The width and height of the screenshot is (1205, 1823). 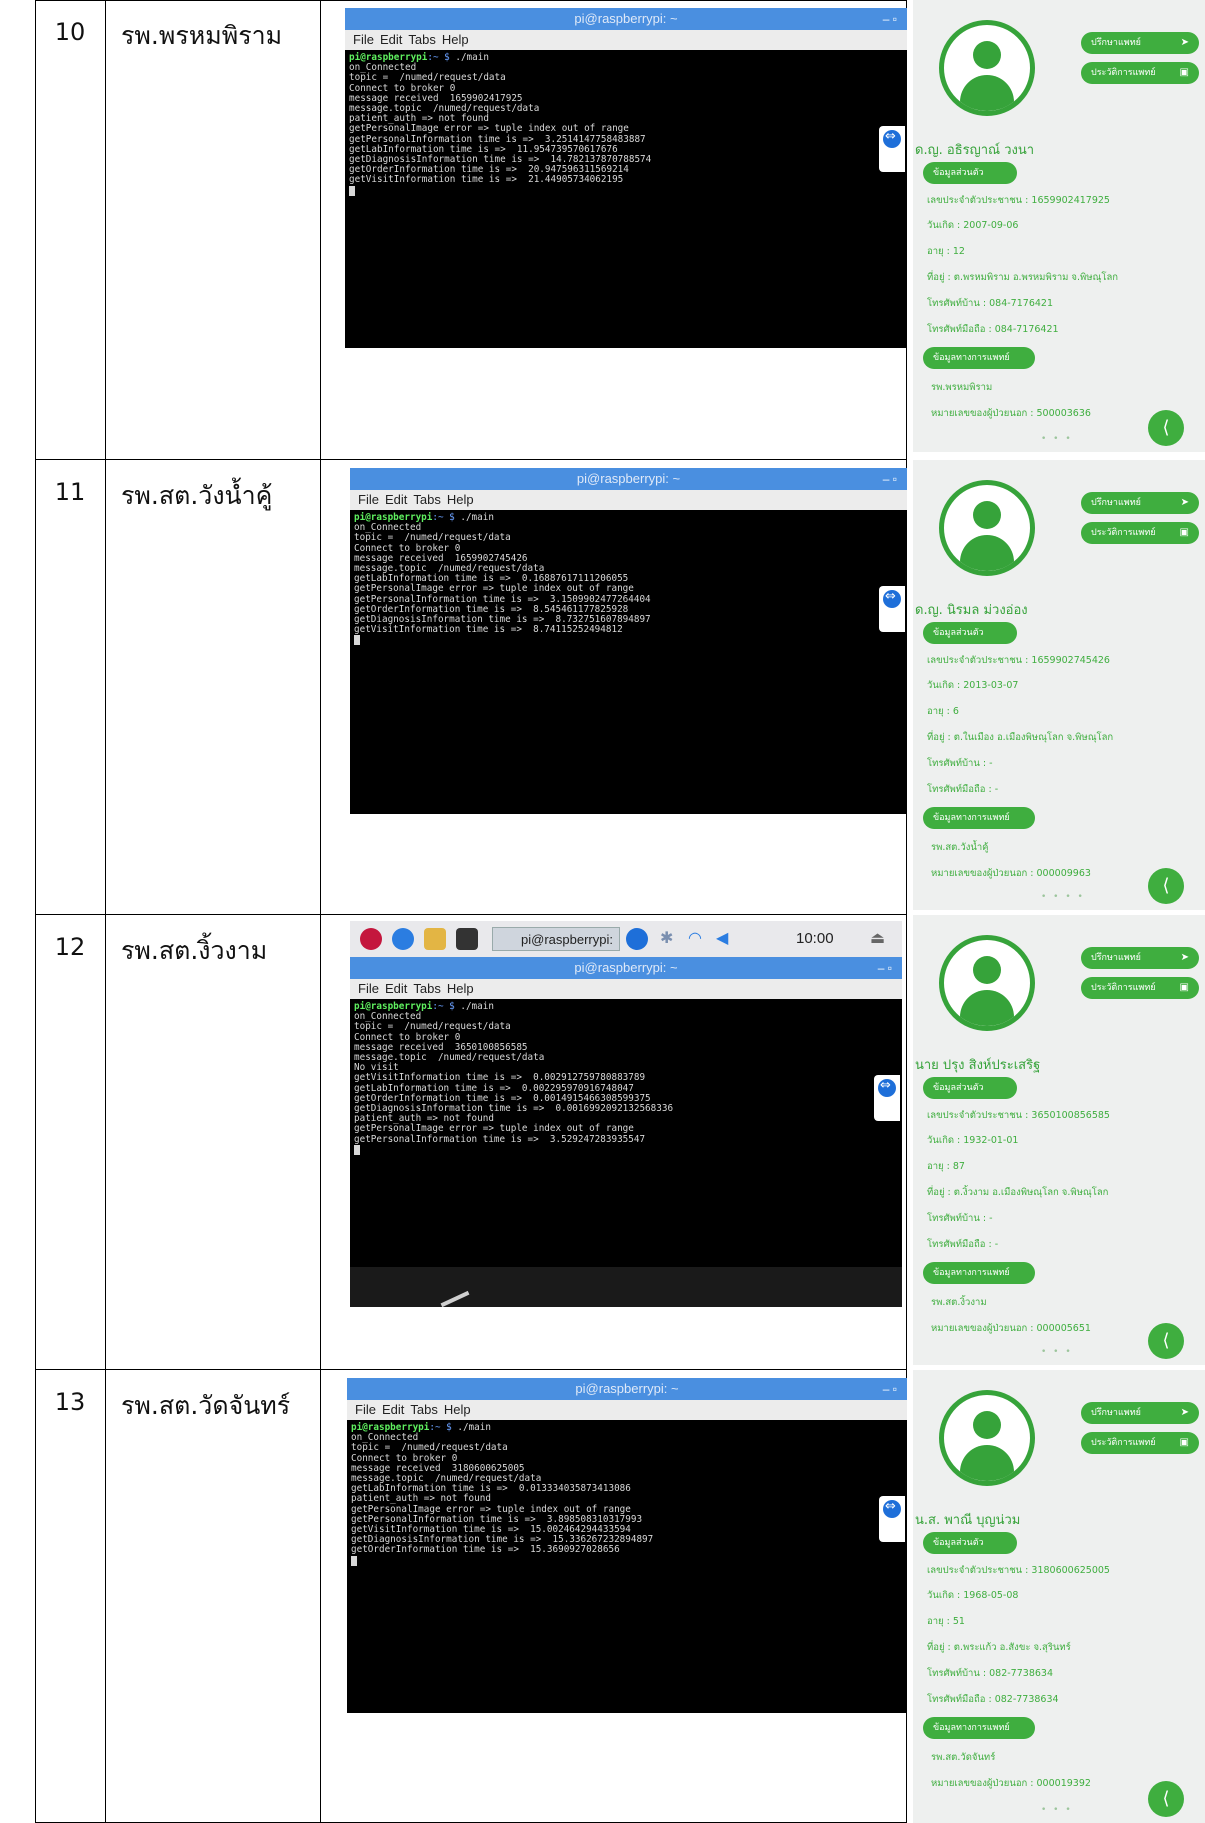 I want to click on terminal-launcher-icon, so click(x=467, y=939).